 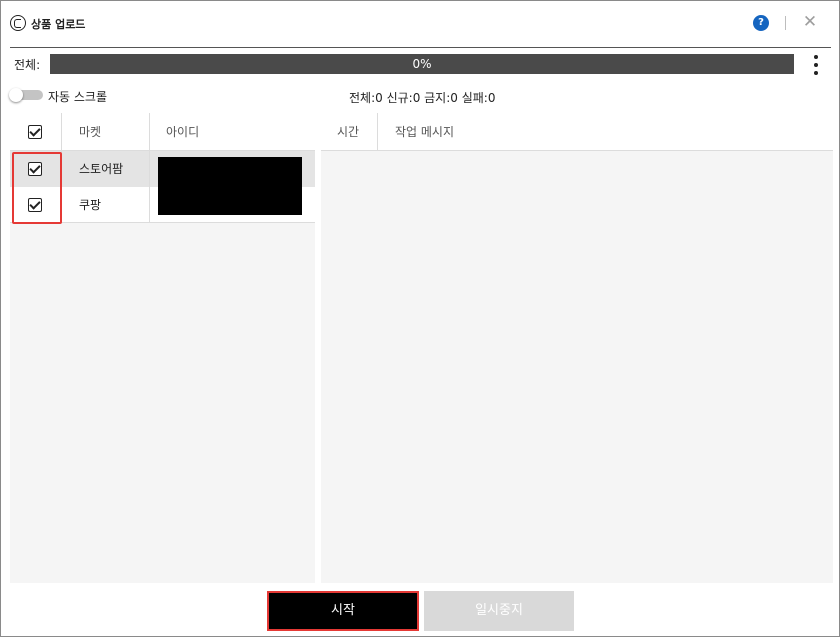 What do you see at coordinates (761, 23) in the screenshot?
I see `help-icon: ?` at bounding box center [761, 23].